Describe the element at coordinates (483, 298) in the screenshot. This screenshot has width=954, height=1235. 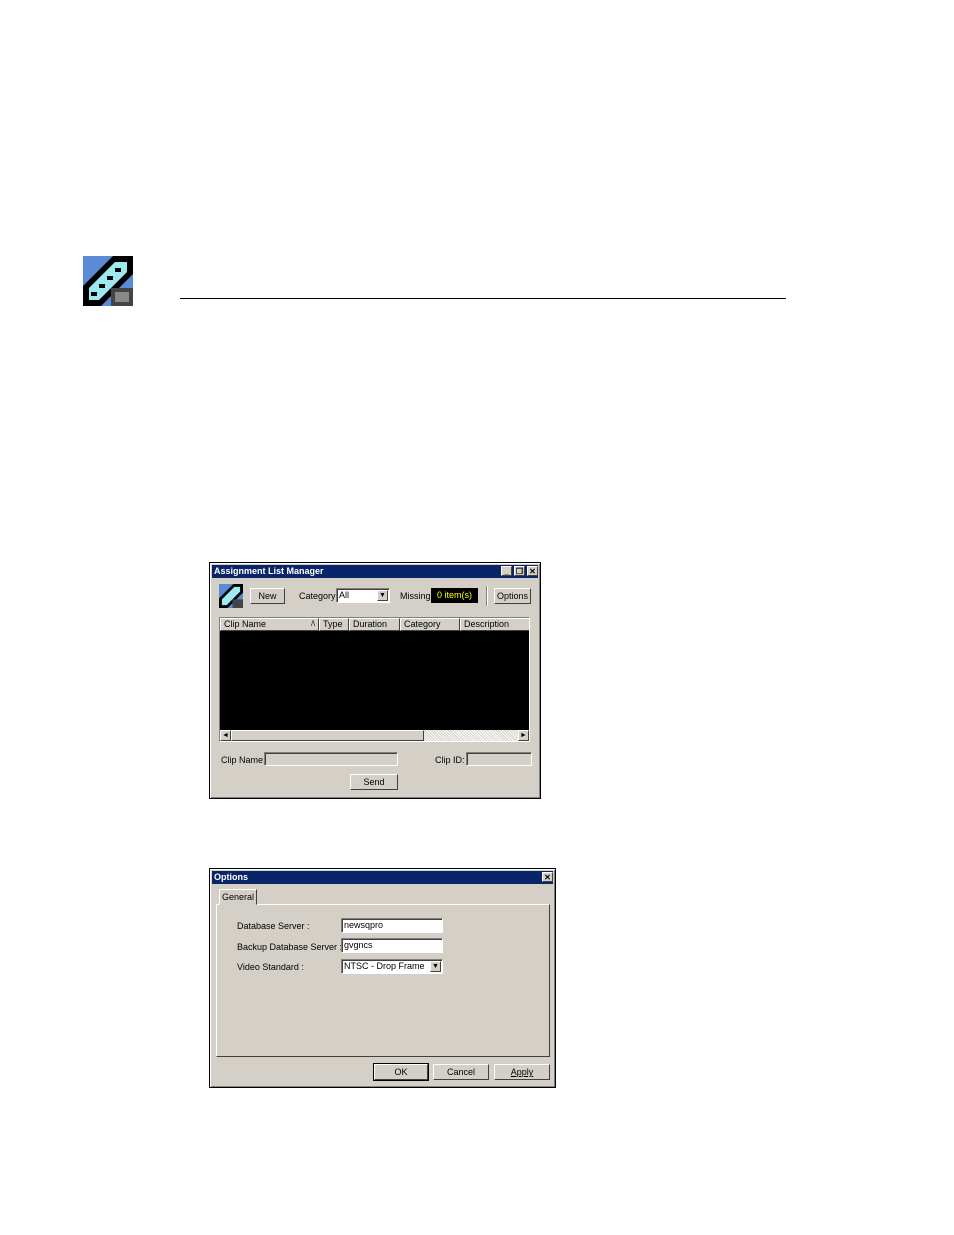
I see `header-rule` at that location.